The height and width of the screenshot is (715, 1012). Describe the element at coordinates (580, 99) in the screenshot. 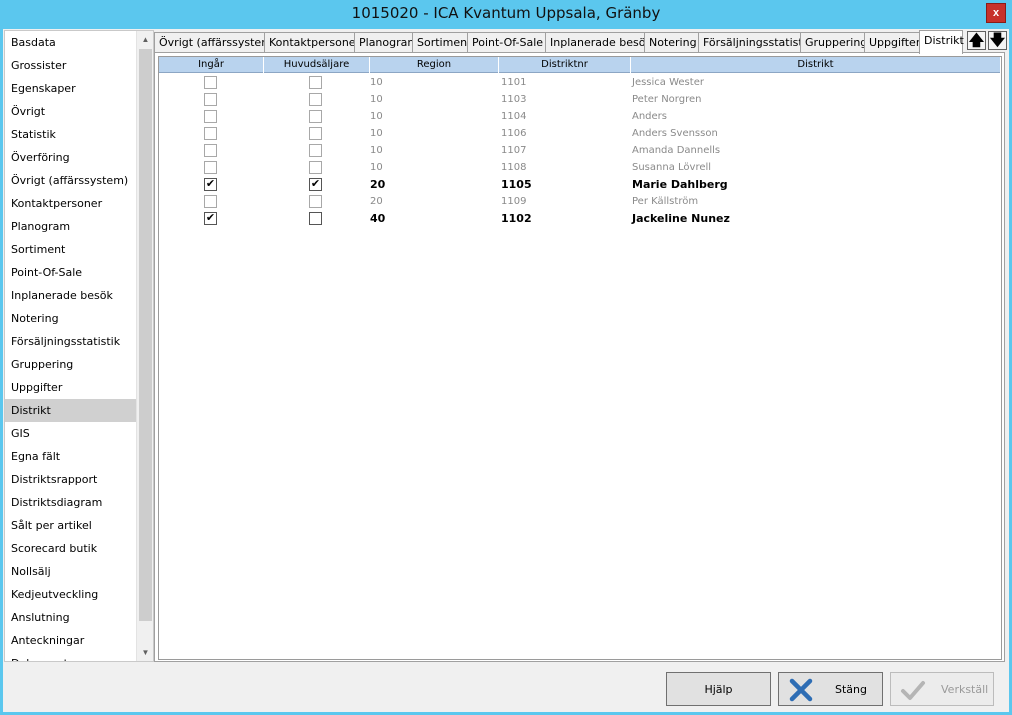

I see `table-row: 10 1103 Peter Norgren` at that location.